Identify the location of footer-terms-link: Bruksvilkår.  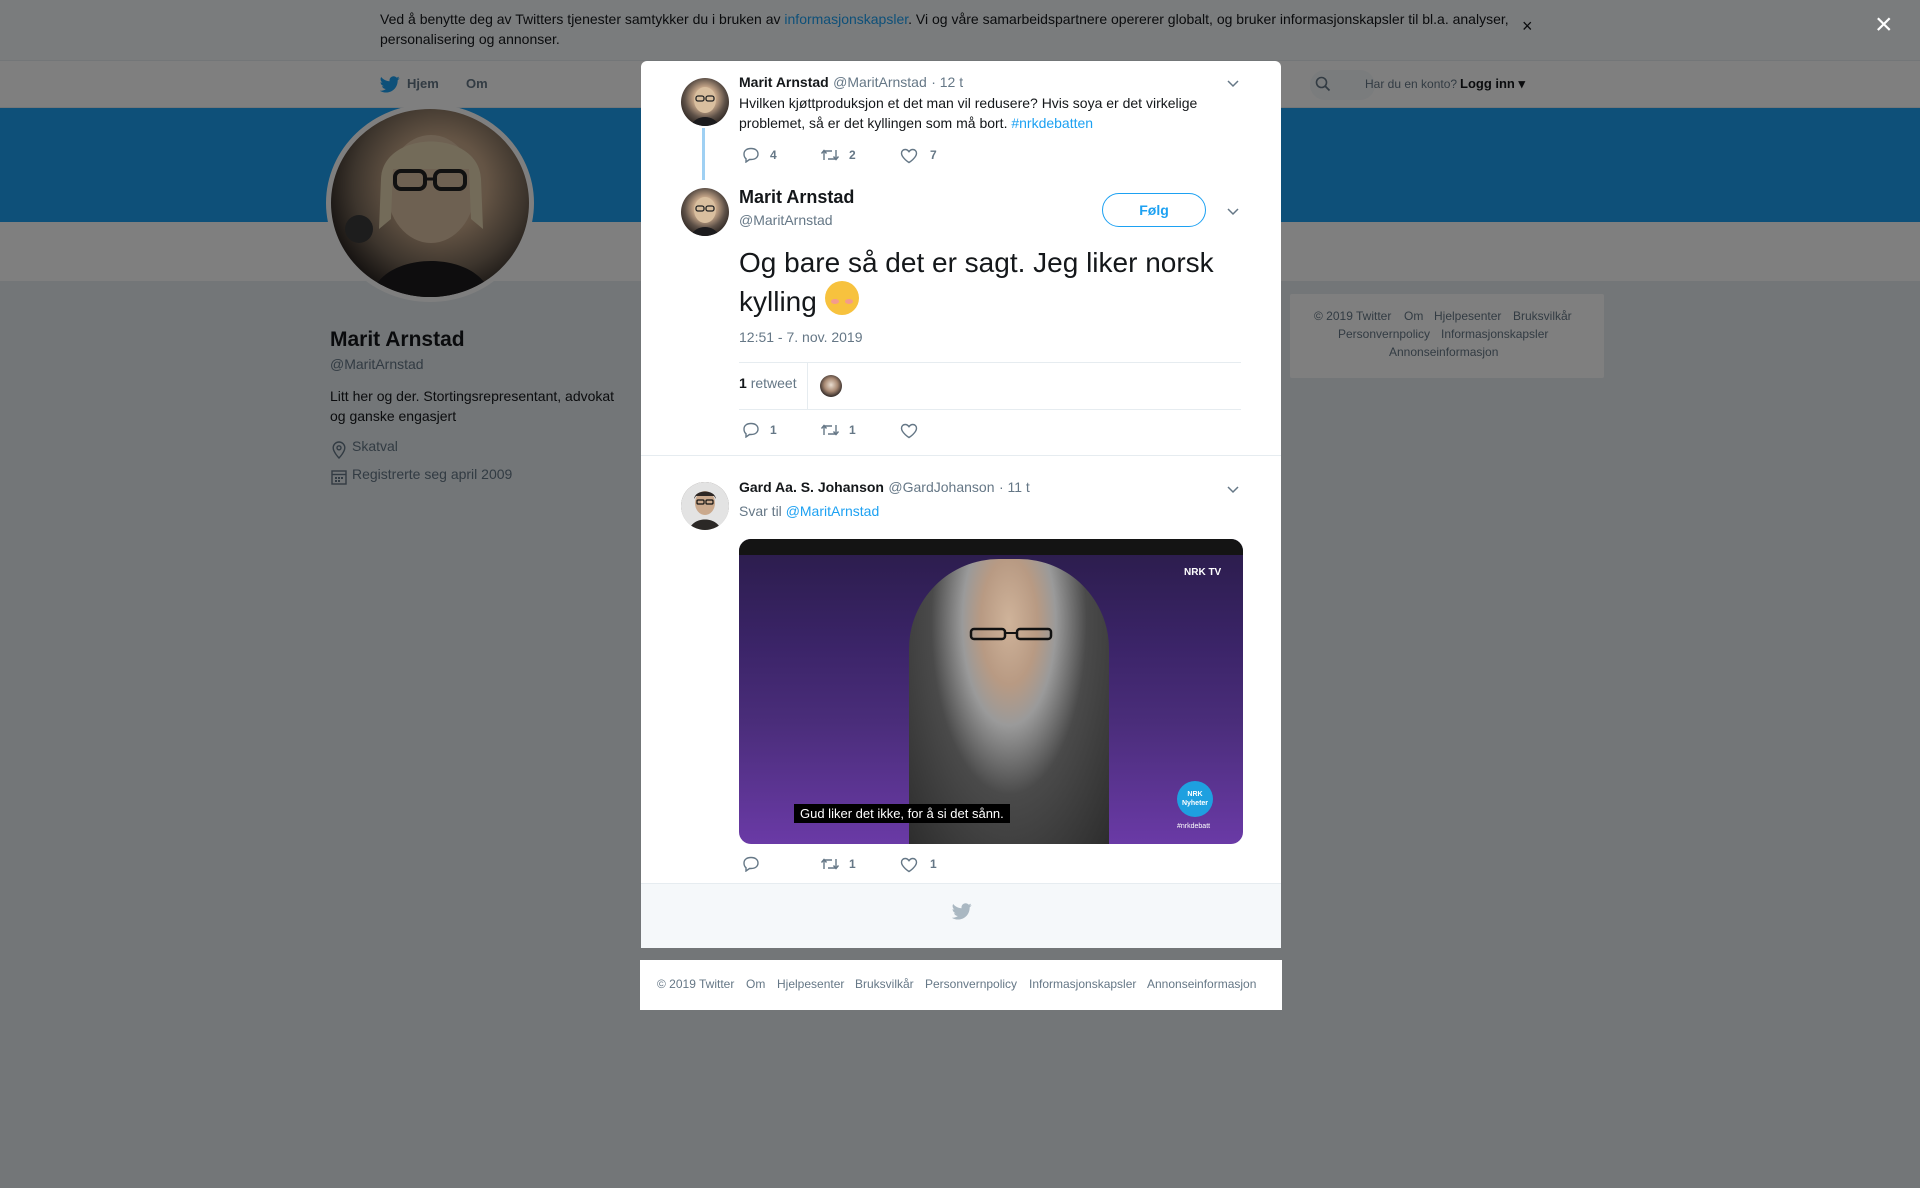
(884, 984).